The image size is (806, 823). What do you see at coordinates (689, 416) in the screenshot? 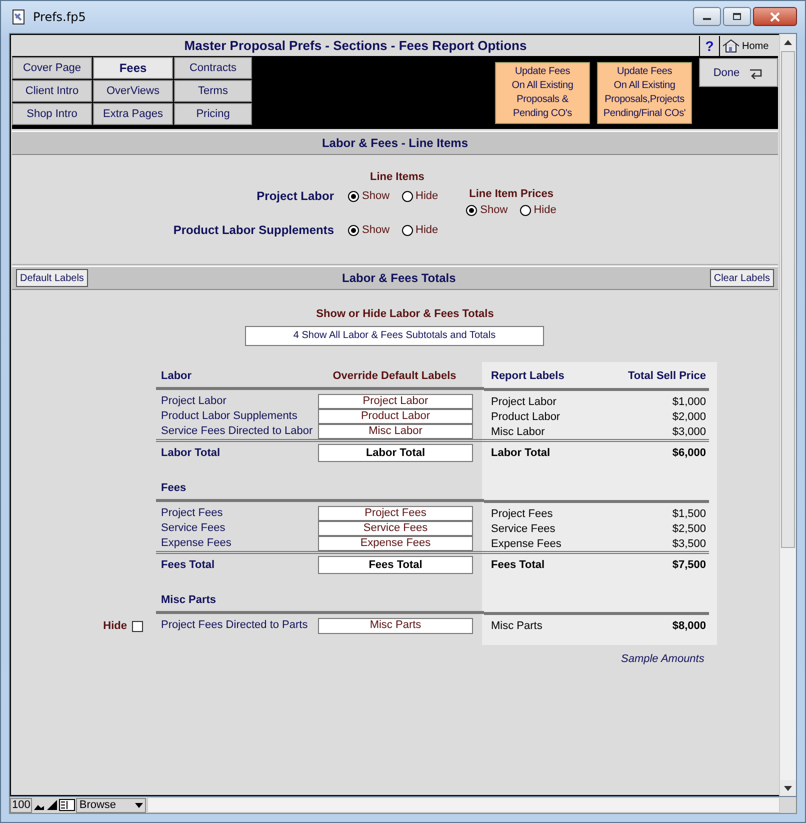
I see `price: $2,000` at bounding box center [689, 416].